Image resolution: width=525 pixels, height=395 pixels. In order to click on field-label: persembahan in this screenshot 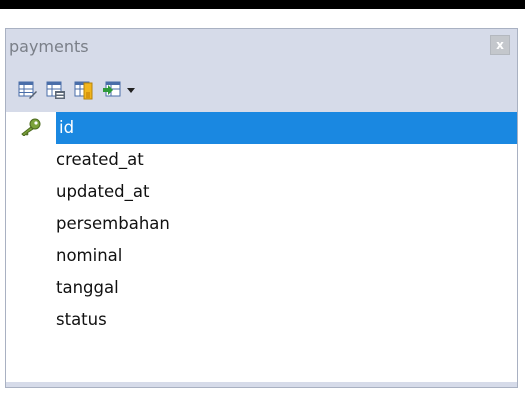, I will do `click(113, 223)`.